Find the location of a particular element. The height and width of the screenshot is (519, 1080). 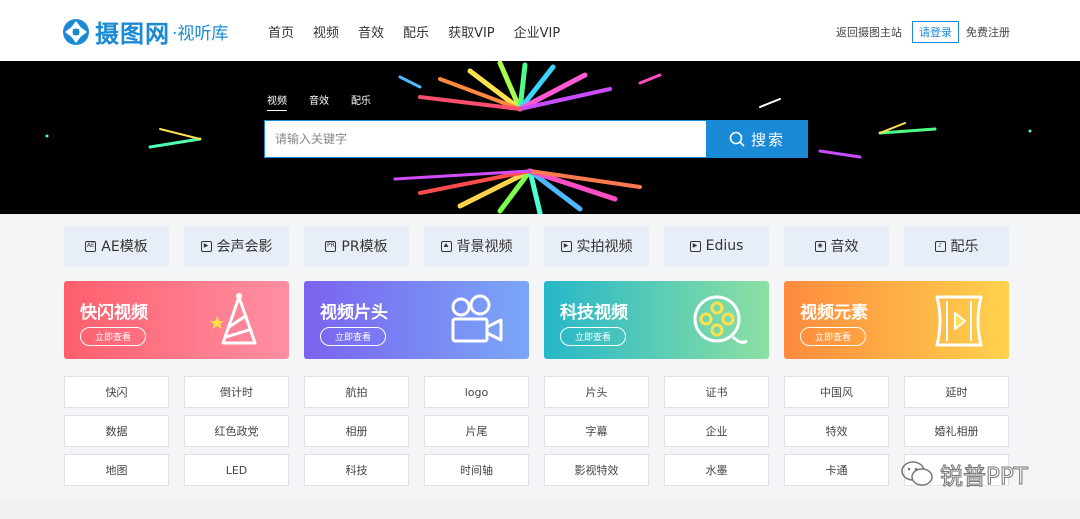

tag-link: 片头 is located at coordinates (596, 392).